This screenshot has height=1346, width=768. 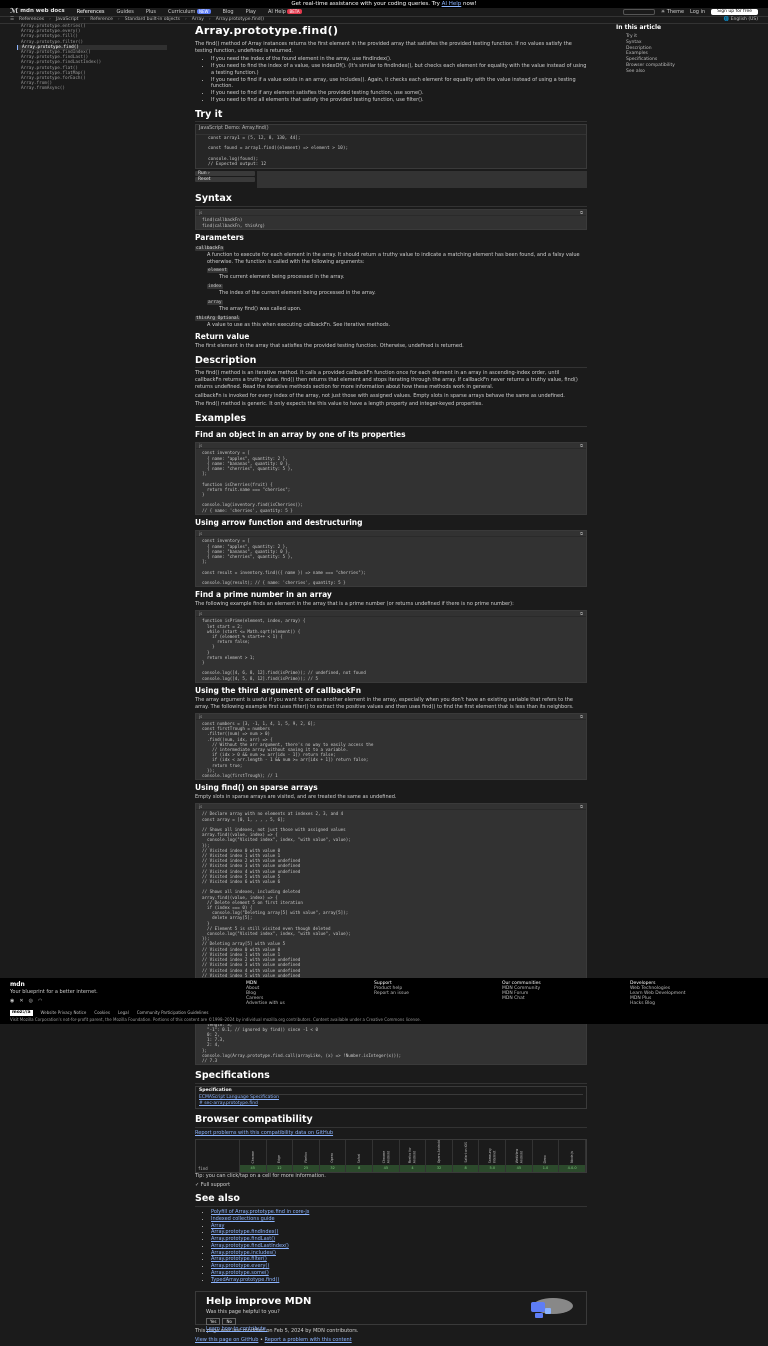 What do you see at coordinates (694, 1003) in the screenshot?
I see `footer-link: Hacks Blog` at bounding box center [694, 1003].